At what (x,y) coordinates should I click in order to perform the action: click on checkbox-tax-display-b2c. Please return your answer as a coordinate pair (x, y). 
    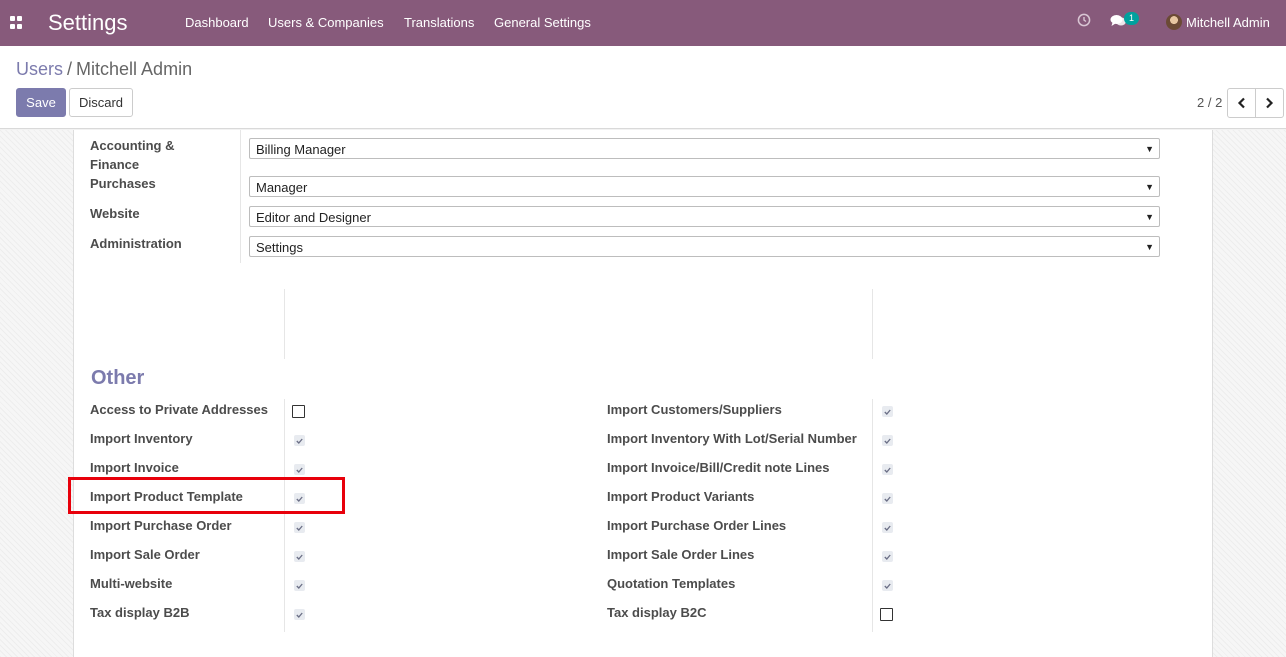
    Looking at the image, I should click on (886, 614).